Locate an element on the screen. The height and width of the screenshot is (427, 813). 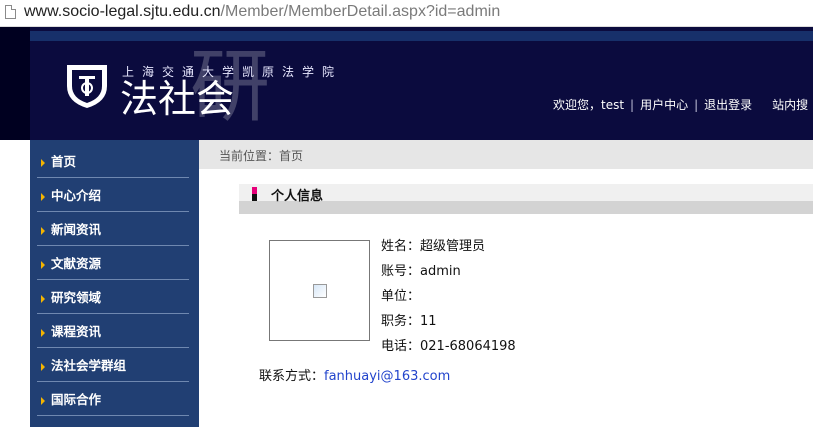
sidebar-item-label: 中心介绍 is located at coordinates (76, 195).